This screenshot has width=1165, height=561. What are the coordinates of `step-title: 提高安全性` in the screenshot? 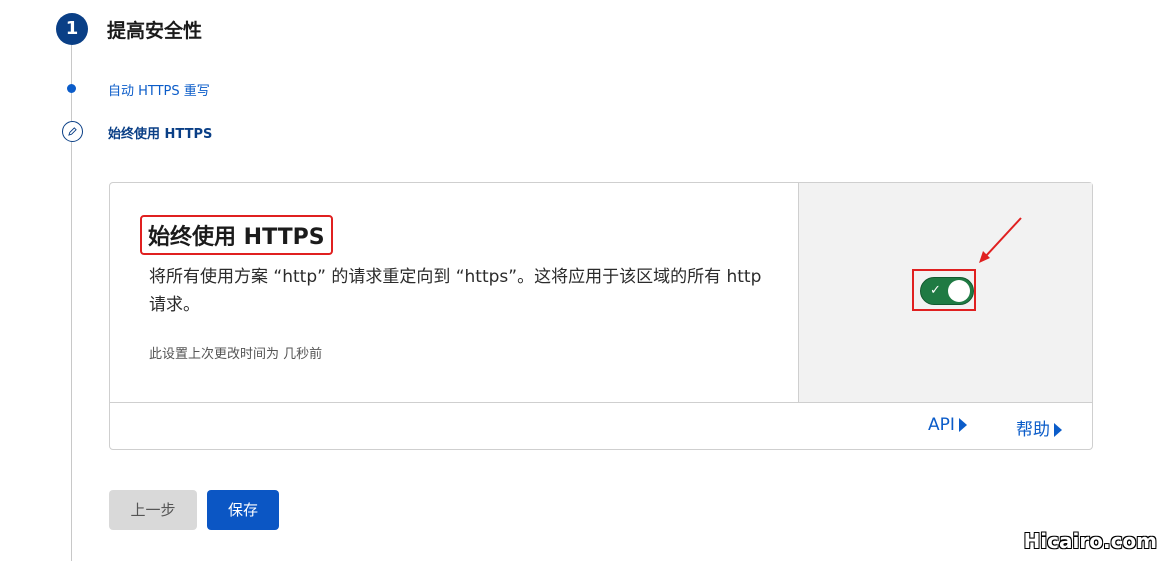 It's located at (155, 31).